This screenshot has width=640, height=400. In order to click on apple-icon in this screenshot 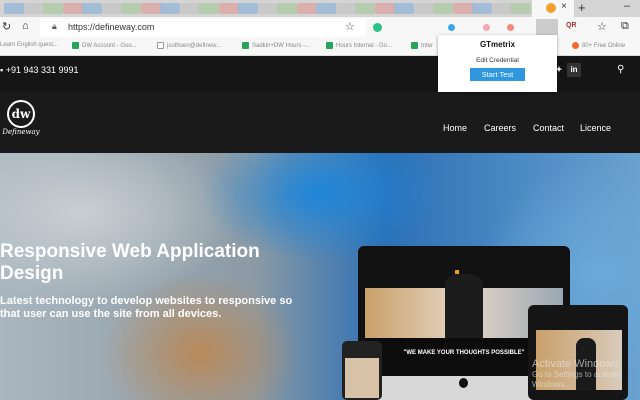, I will do `click(463, 383)`.